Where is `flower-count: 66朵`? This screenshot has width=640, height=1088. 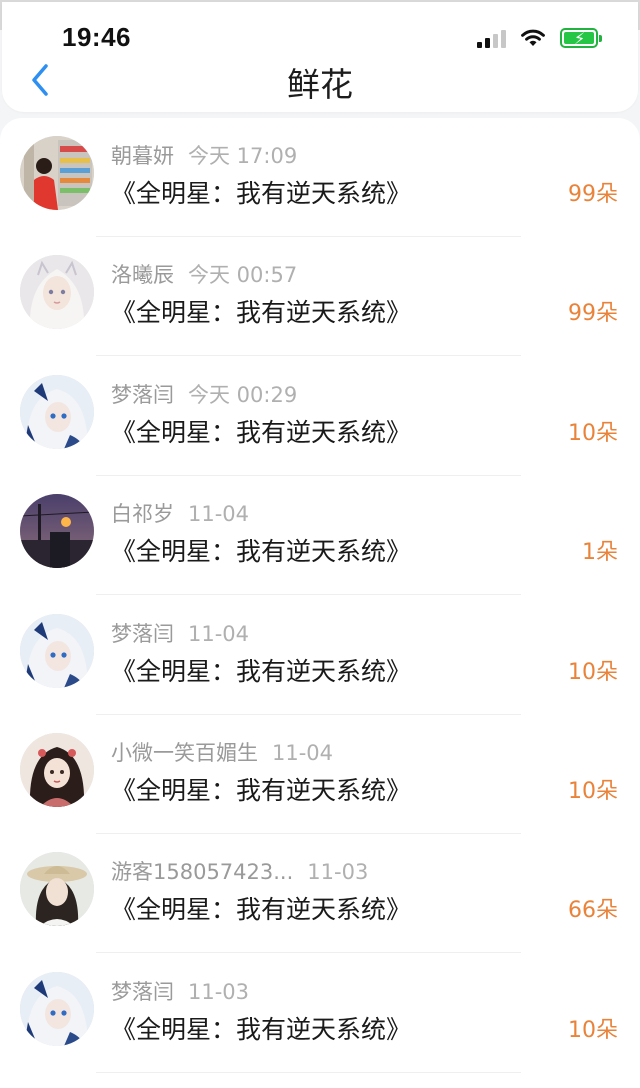 flower-count: 66朵 is located at coordinates (593, 911).